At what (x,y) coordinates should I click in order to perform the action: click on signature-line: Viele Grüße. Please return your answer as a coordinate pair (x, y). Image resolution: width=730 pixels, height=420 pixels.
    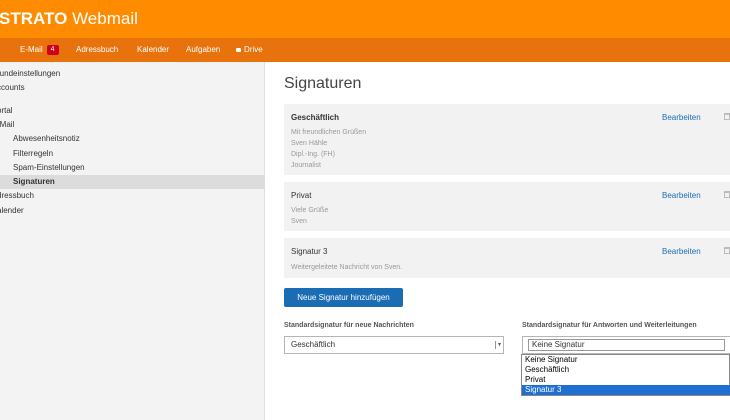
    Looking at the image, I should click on (310, 210).